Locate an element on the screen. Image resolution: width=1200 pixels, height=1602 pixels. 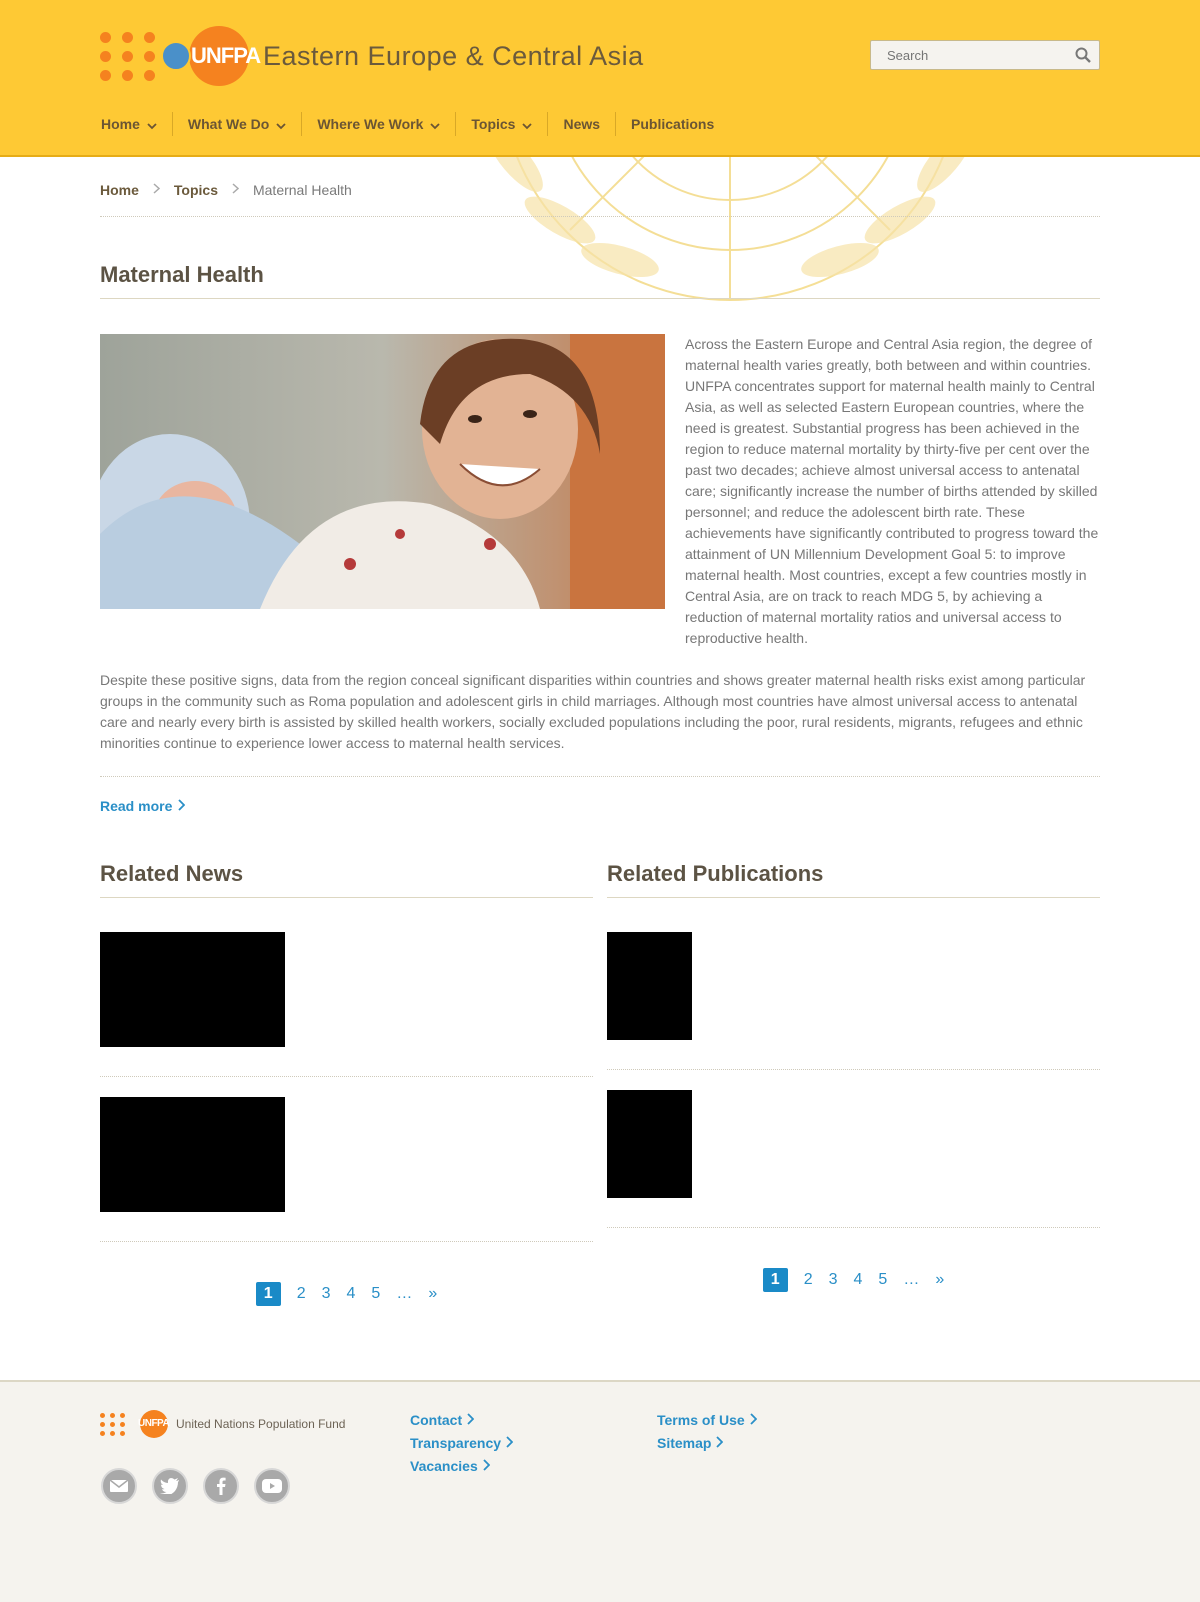
search-icon is located at coordinates (1083, 57).